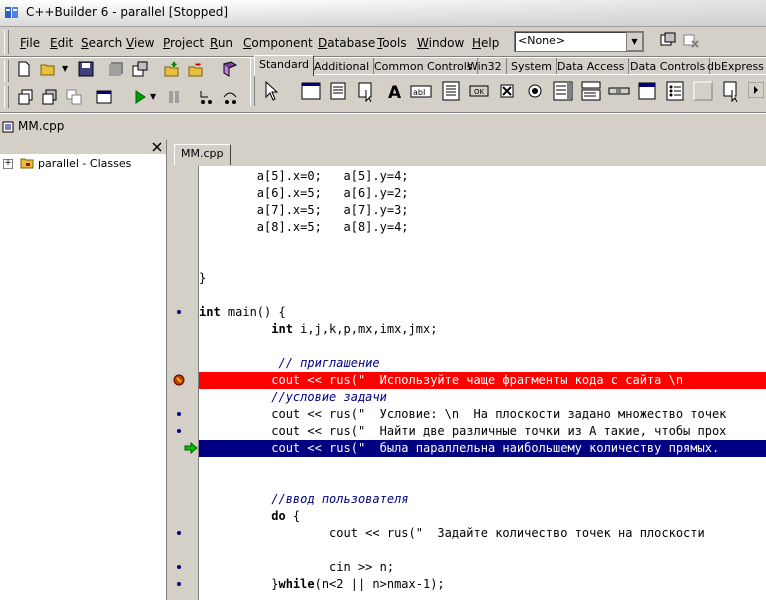 Image resolution: width=766 pixels, height=600 pixels. Describe the element at coordinates (342, 66) in the screenshot. I see `palette-tab-additional: Additional` at that location.